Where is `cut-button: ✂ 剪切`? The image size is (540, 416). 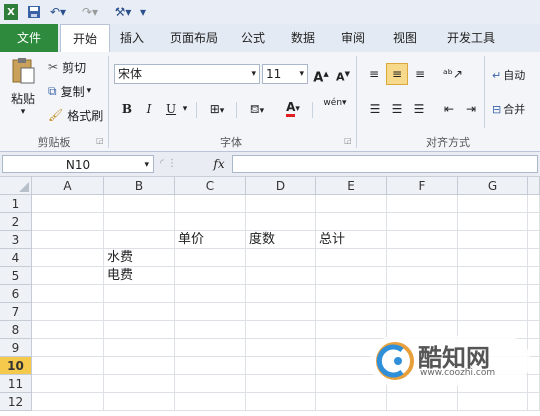
cut-button: ✂ 剪切 is located at coordinates (67, 67).